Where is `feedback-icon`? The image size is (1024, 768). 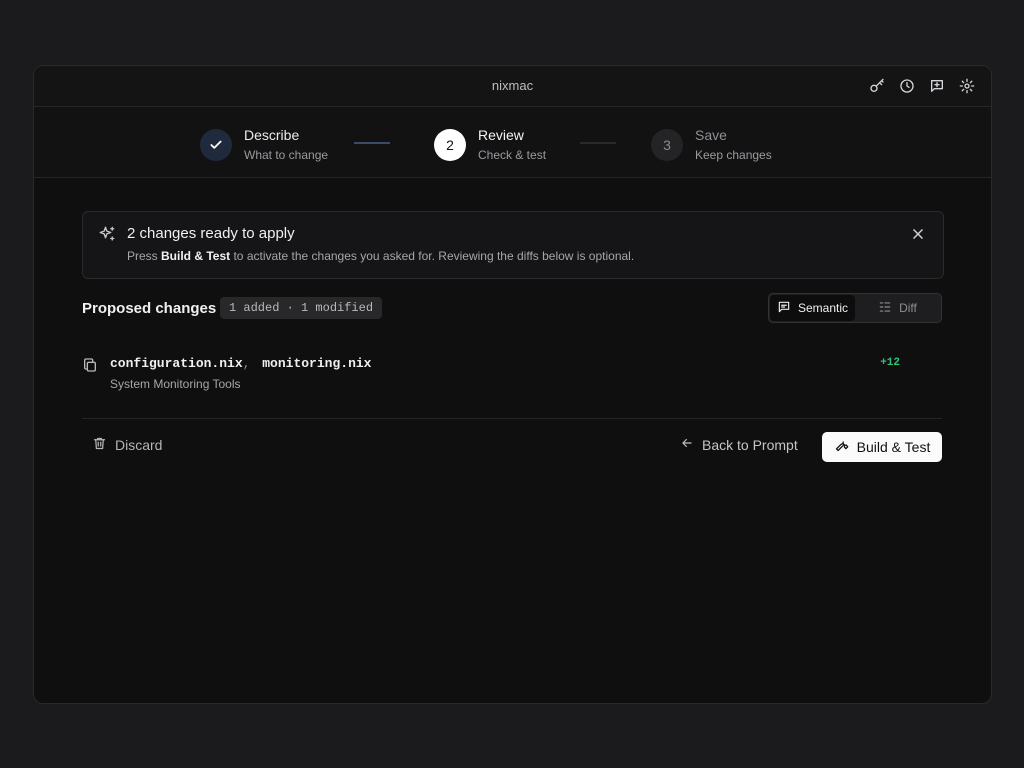 feedback-icon is located at coordinates (937, 86).